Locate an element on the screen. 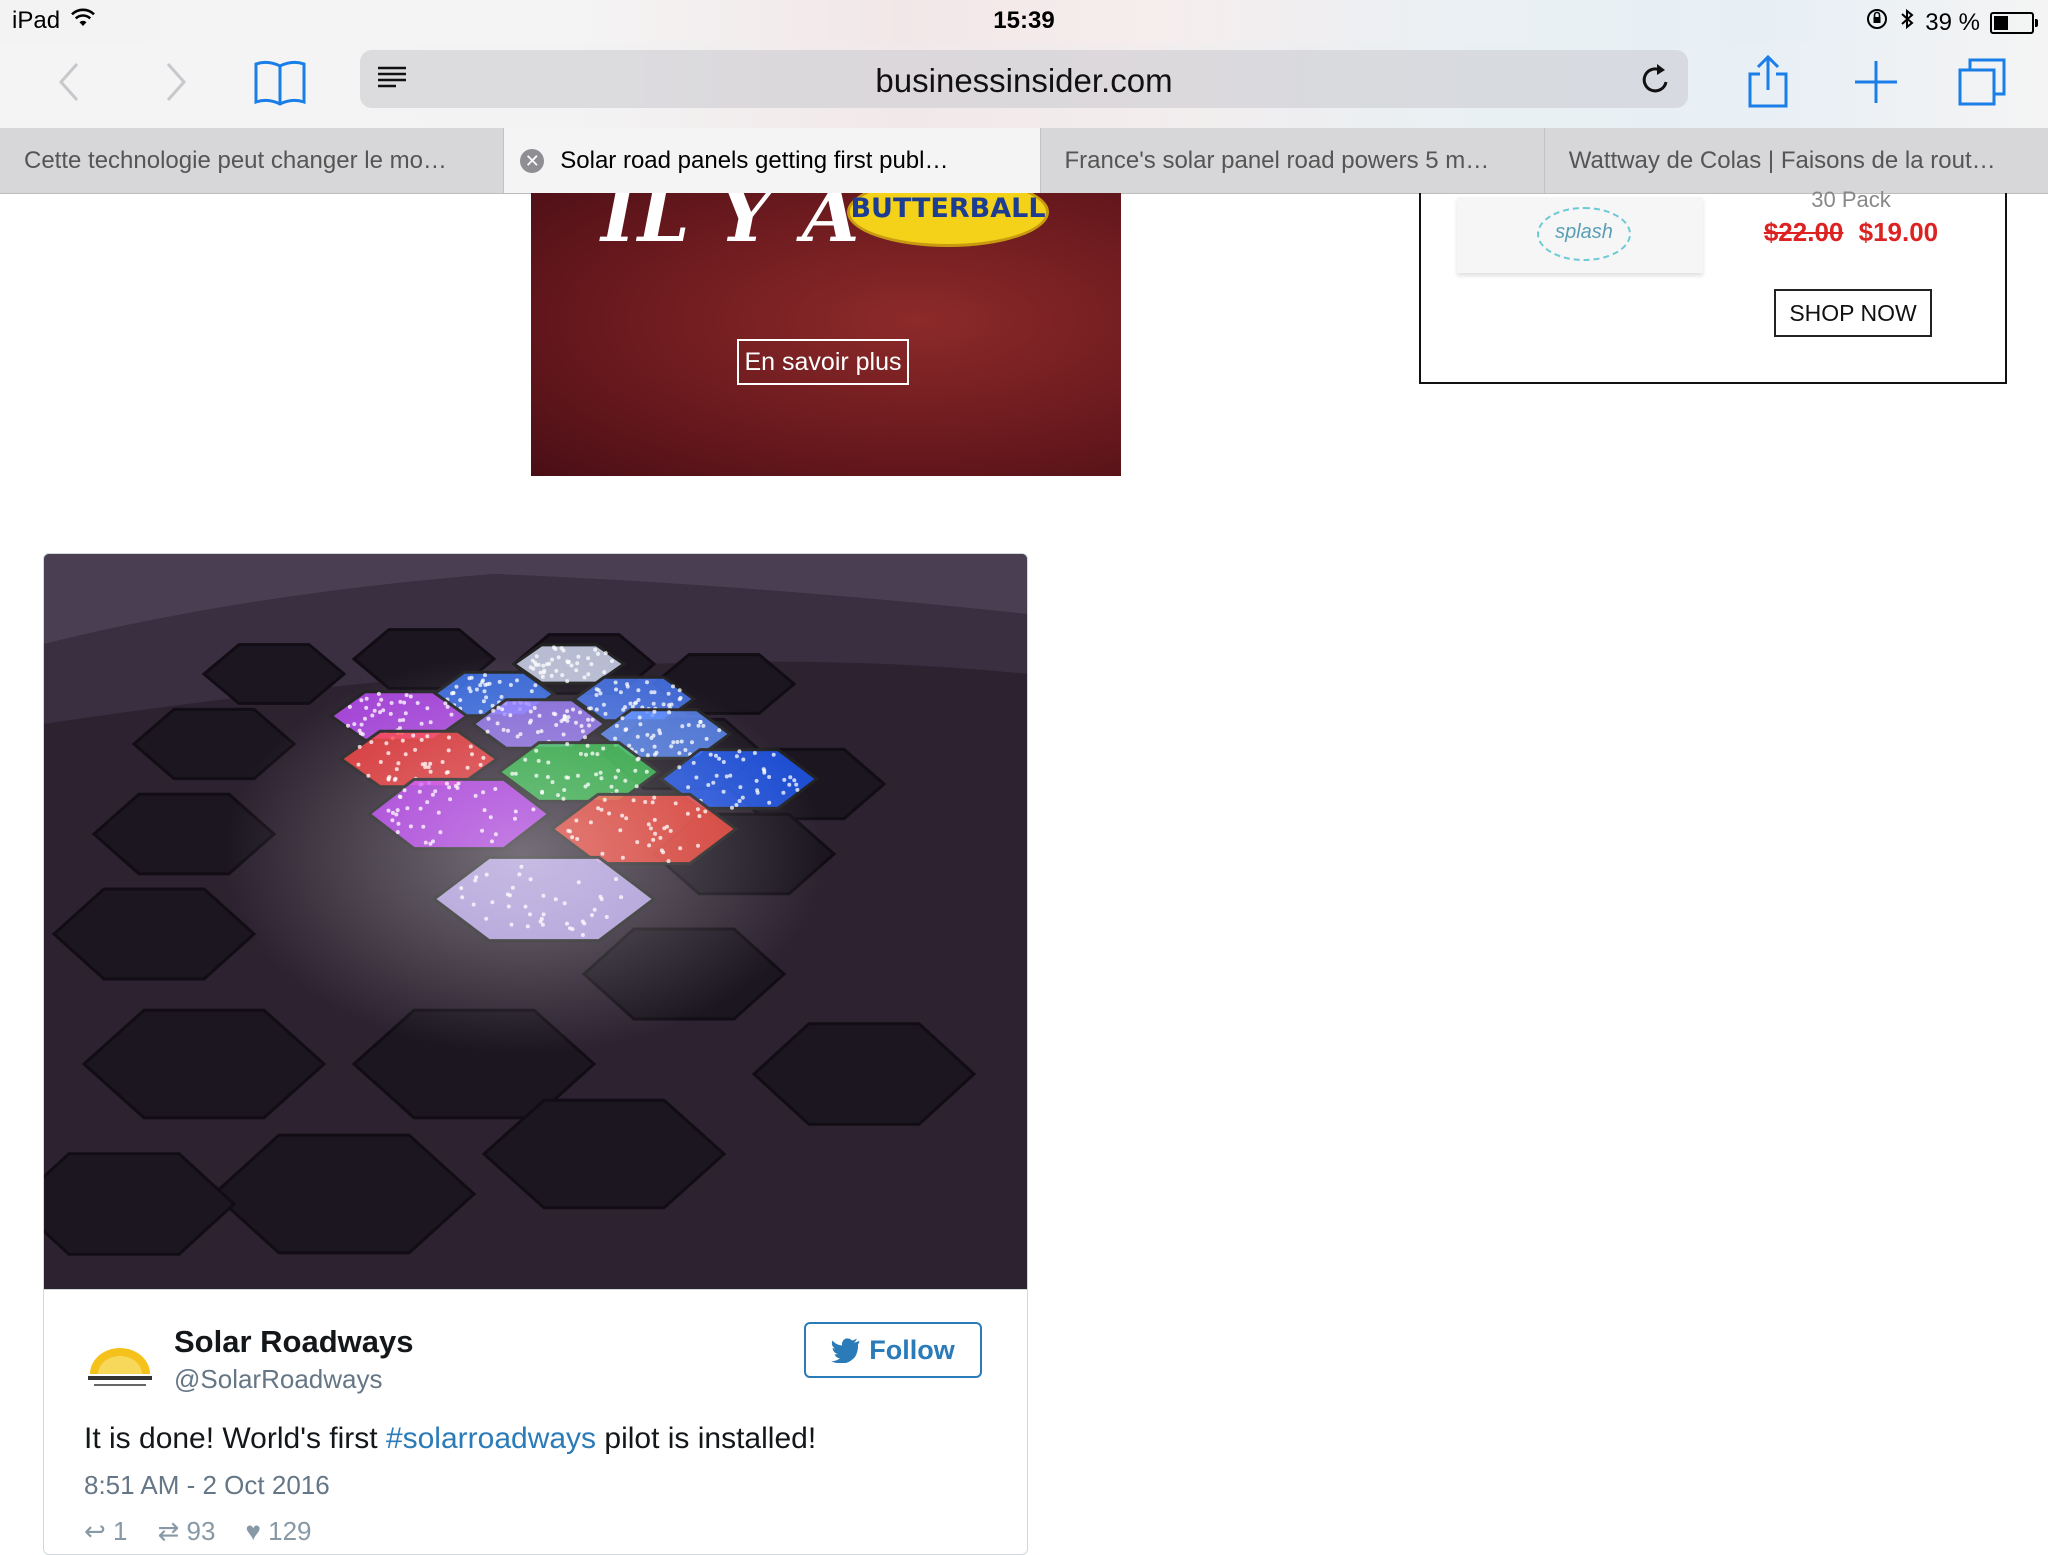 The height and width of the screenshot is (1555, 2048). twitter-bird-icon is located at coordinates (846, 1350).